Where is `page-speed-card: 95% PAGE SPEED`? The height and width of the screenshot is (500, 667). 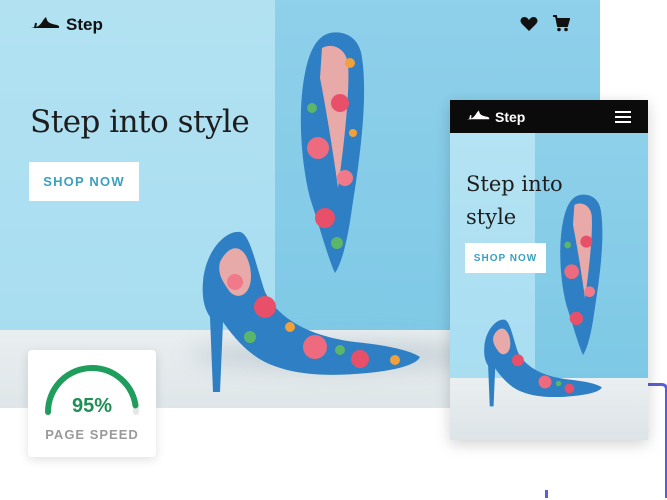 page-speed-card: 95% PAGE SPEED is located at coordinates (92, 403).